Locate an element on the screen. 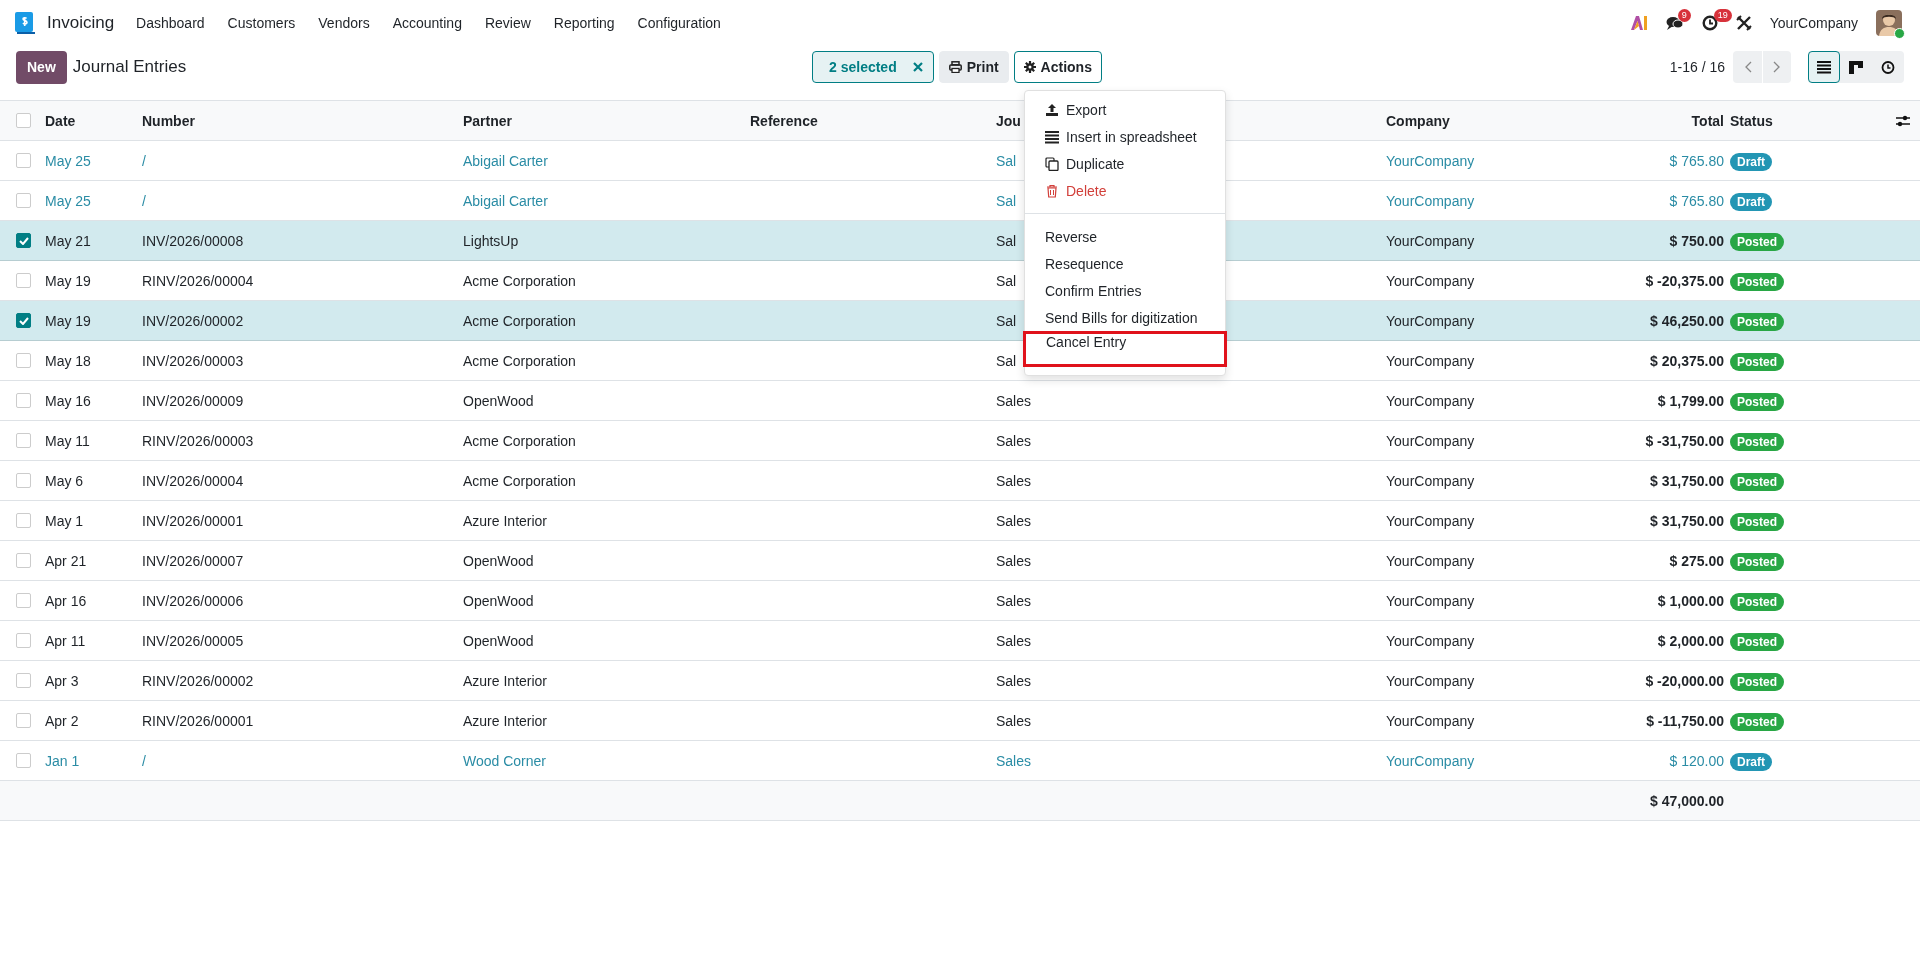 Image resolution: width=1920 pixels, height=966 pixels. print-button: Print is located at coordinates (973, 67).